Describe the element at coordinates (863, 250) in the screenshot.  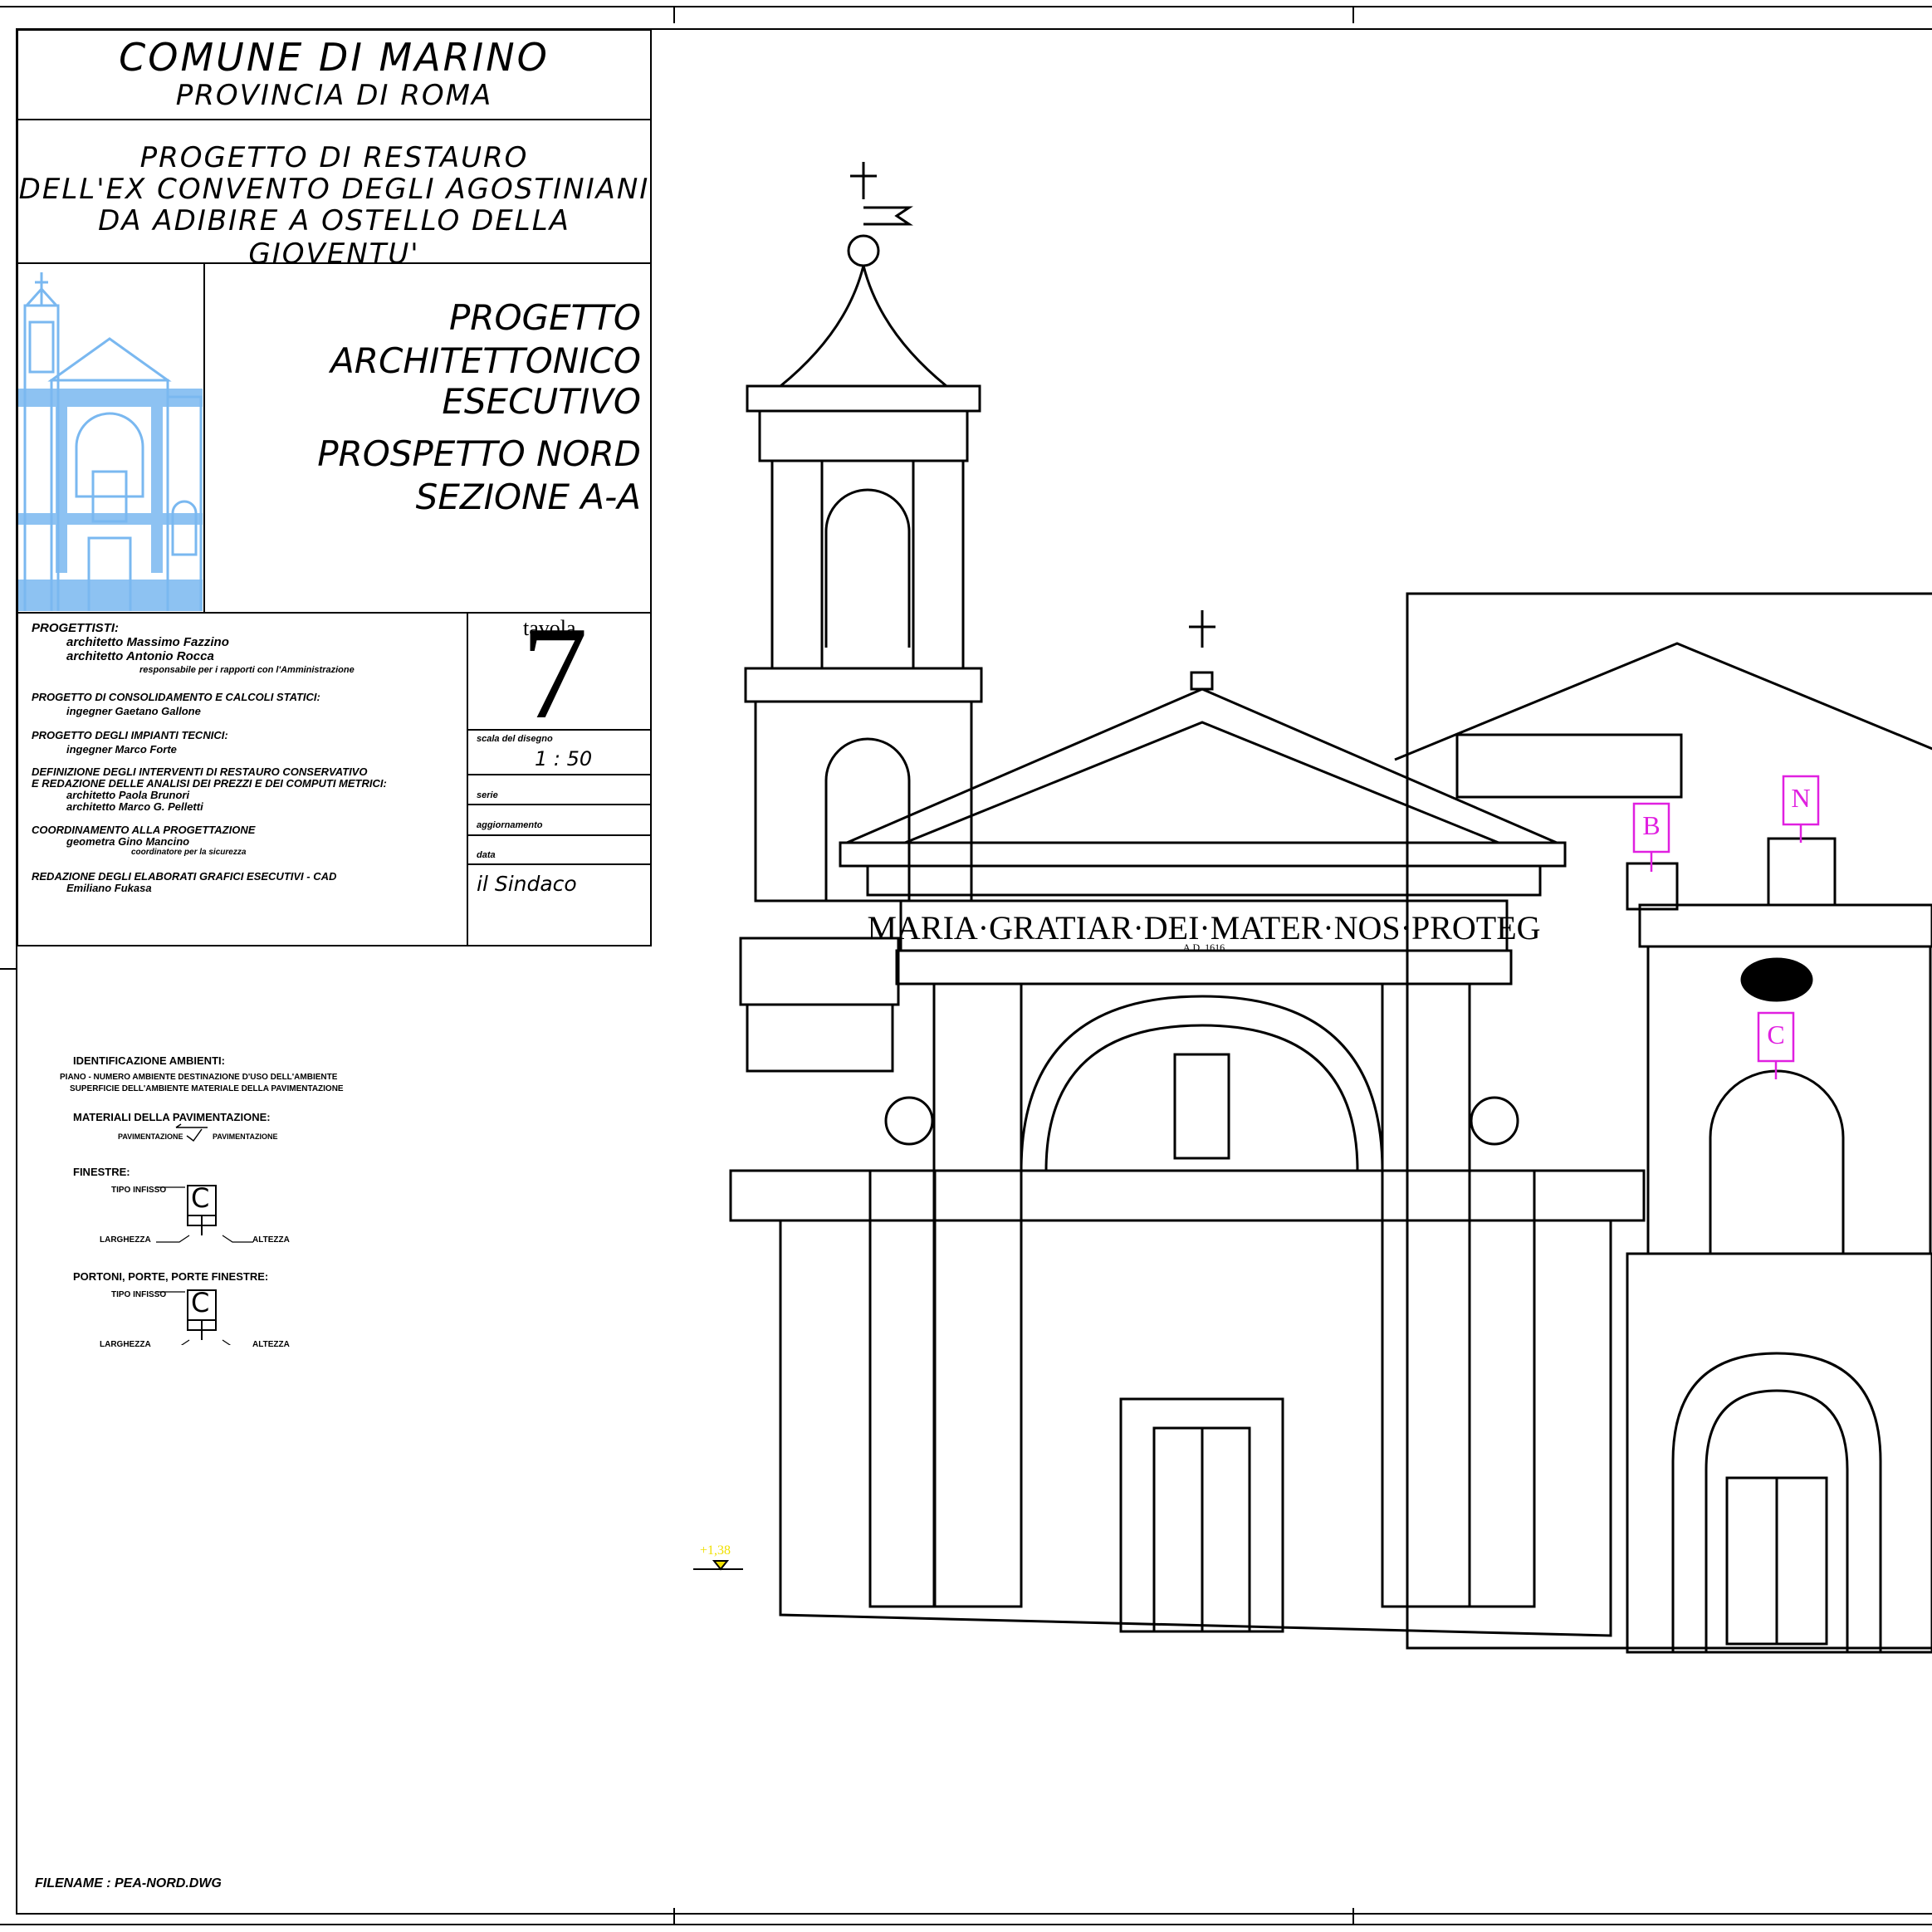
I see `bell-tower-ball` at that location.